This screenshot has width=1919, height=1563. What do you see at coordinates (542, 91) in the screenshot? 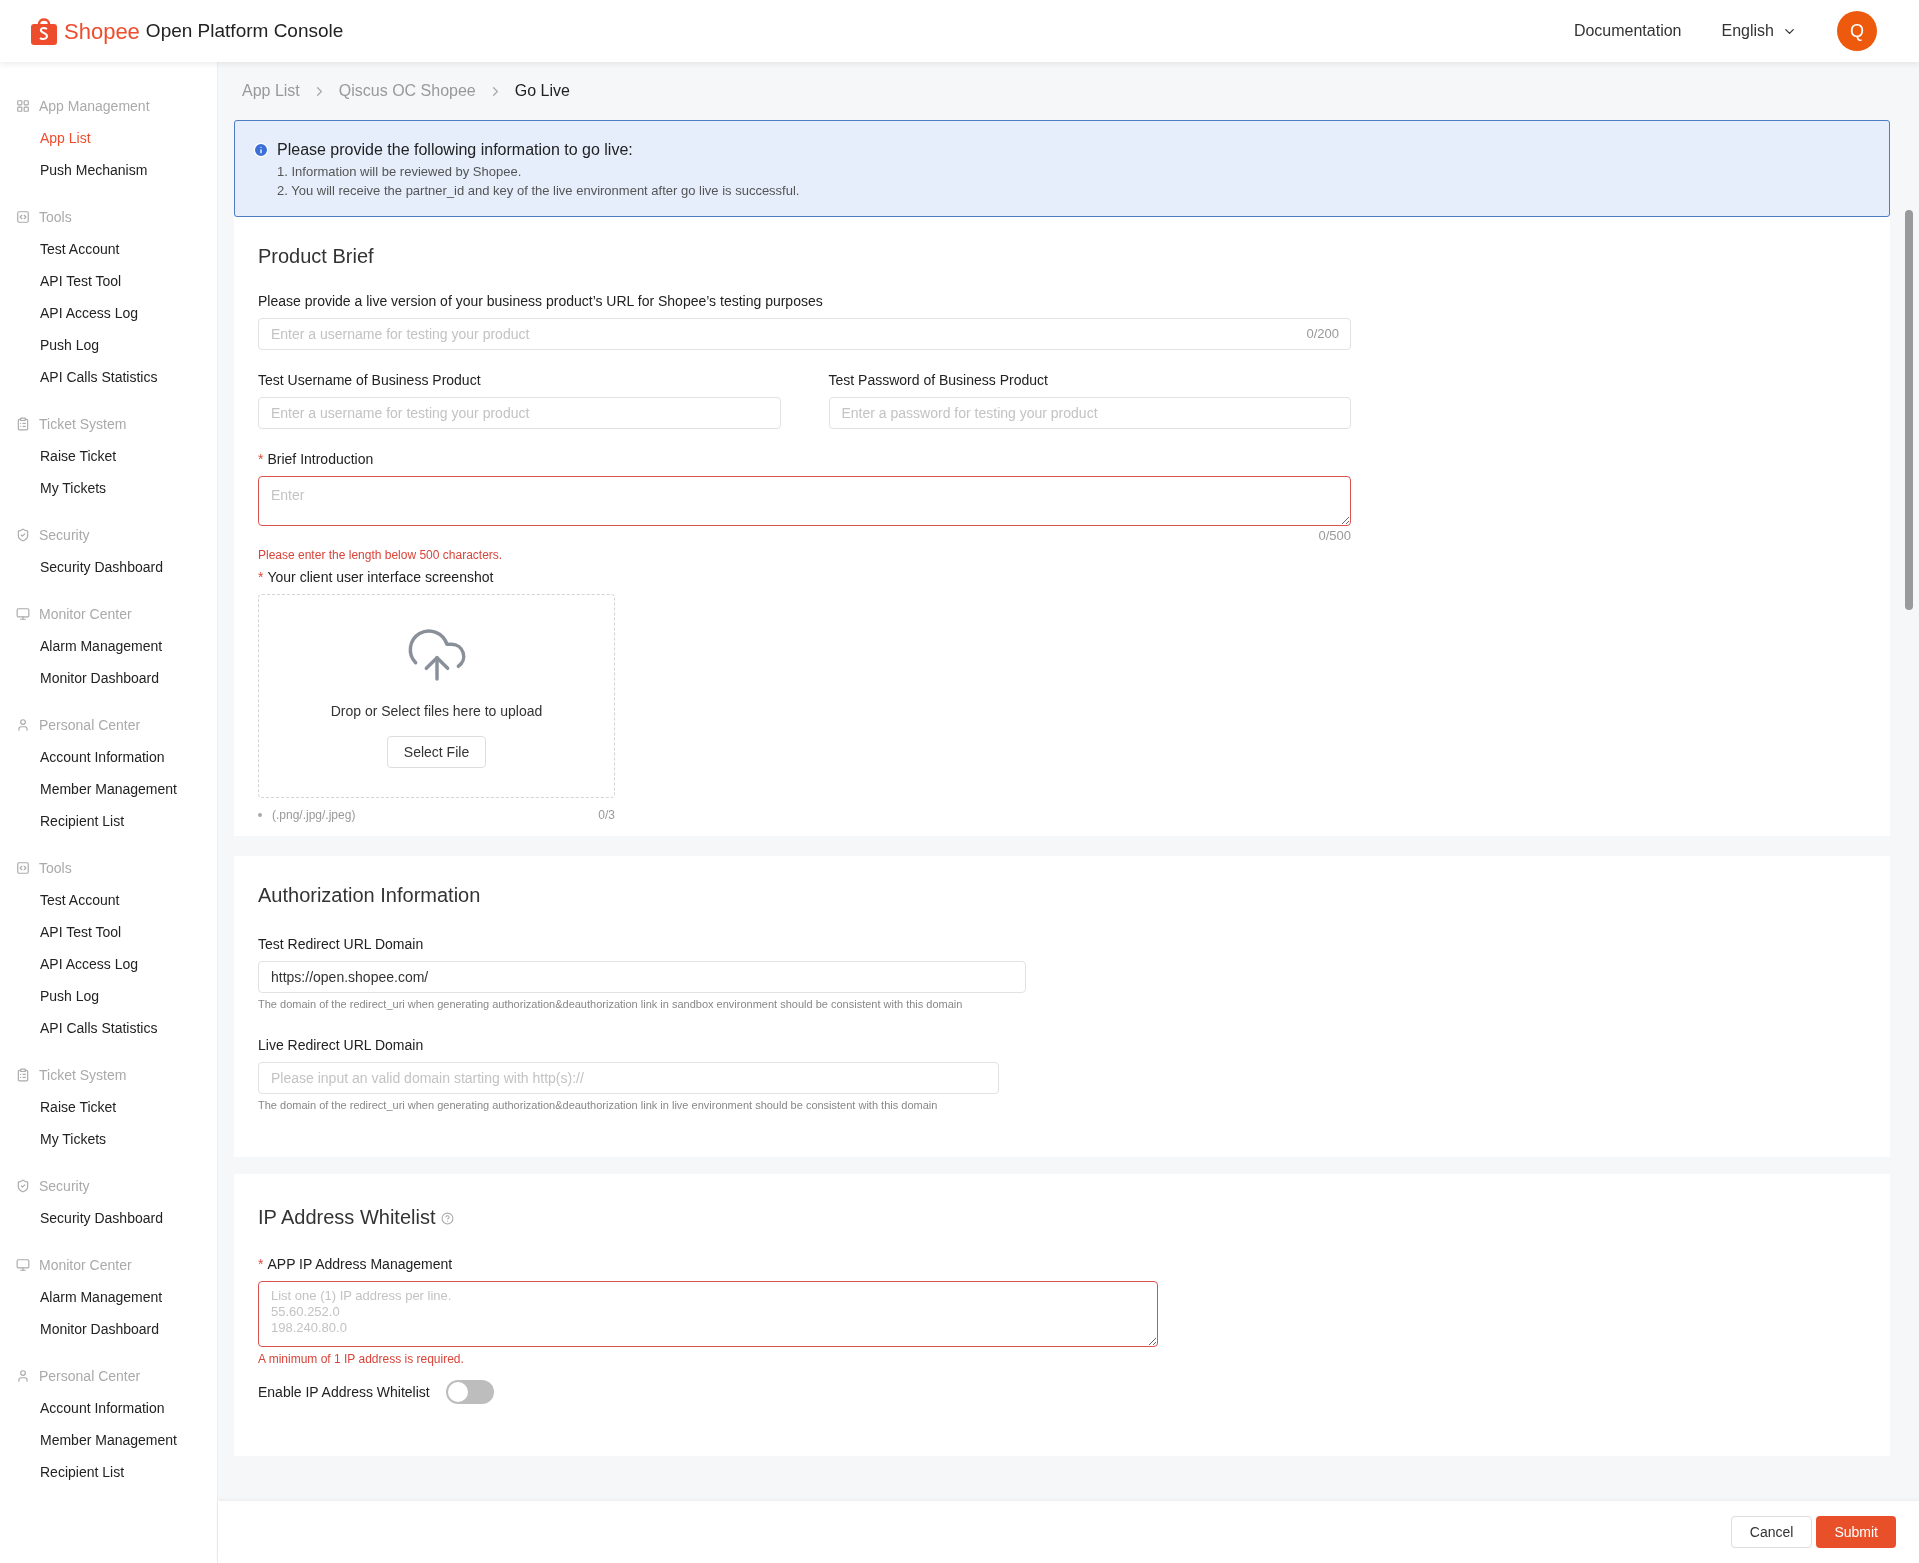
I see `breadcrumb-item: Go Live` at bounding box center [542, 91].